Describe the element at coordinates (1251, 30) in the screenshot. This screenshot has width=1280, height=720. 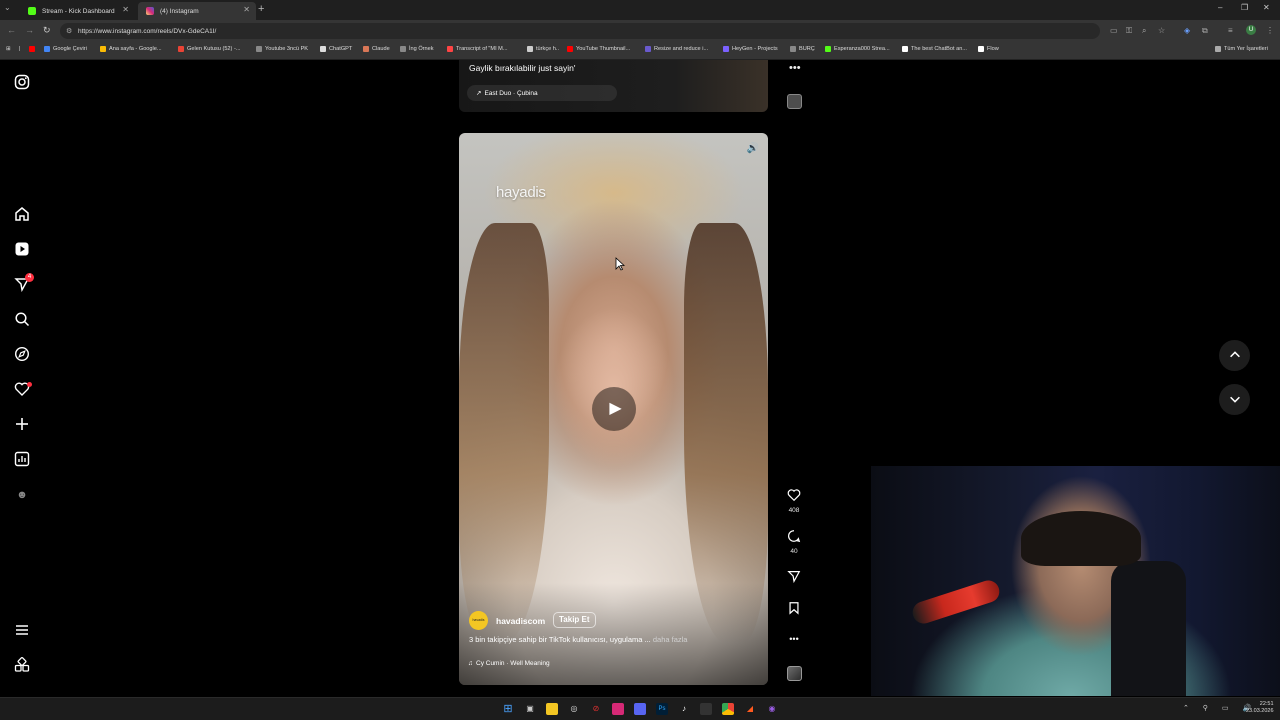
I see `profile-avatar: U` at that location.